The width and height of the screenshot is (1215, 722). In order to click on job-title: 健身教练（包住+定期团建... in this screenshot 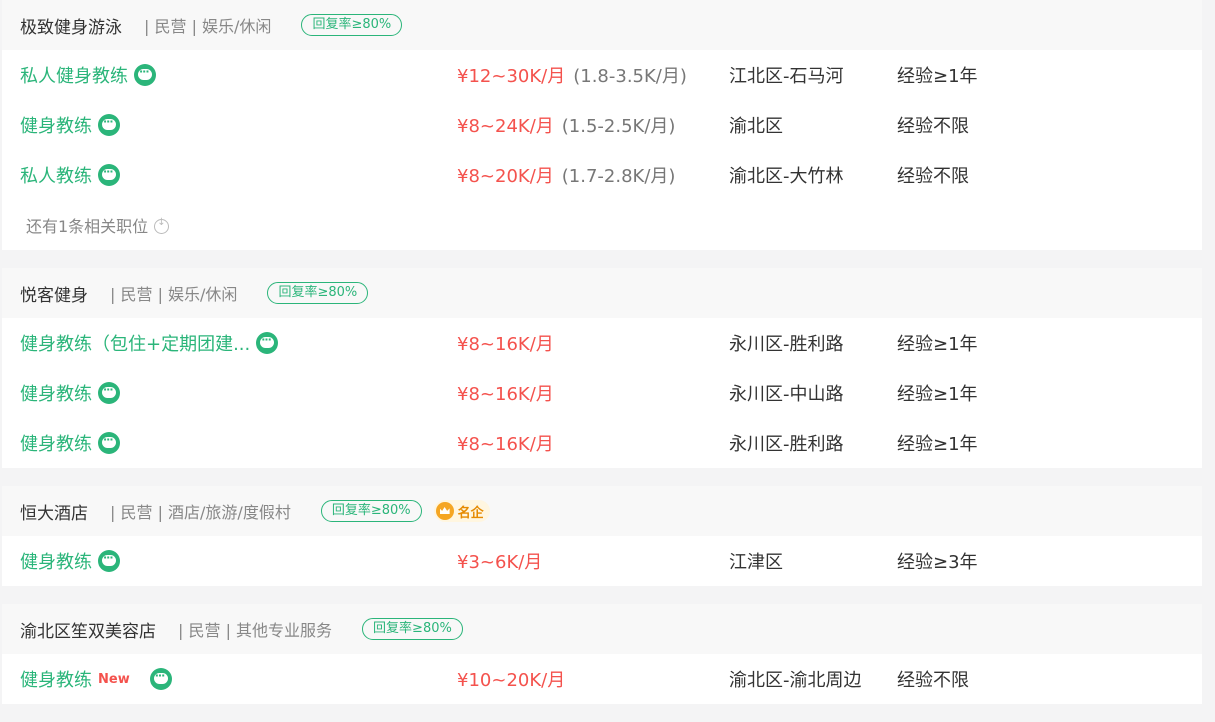, I will do `click(135, 343)`.